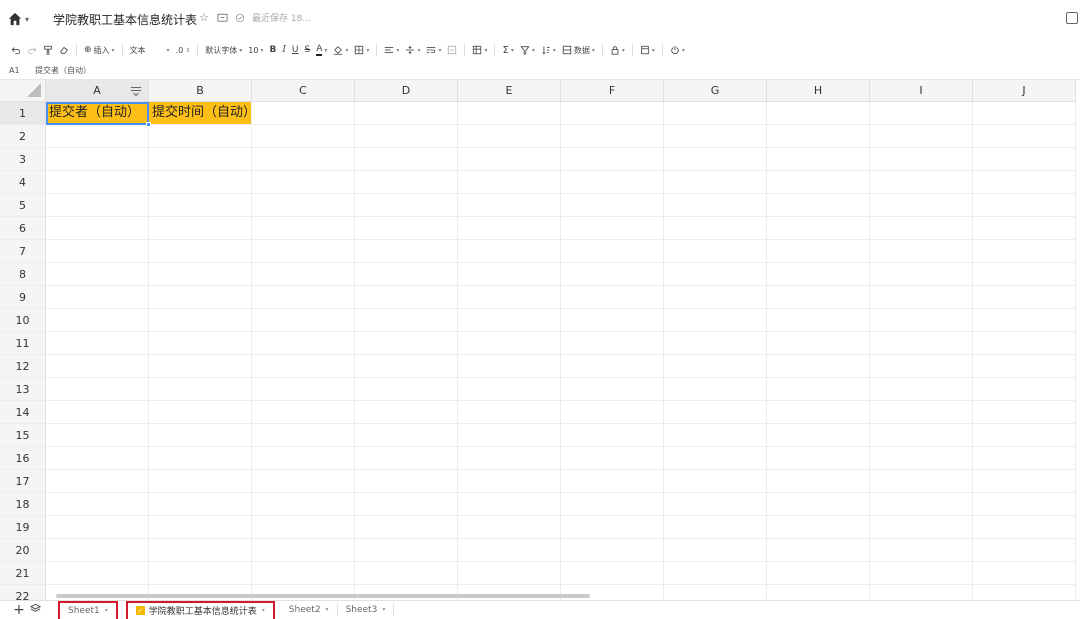 The width and height of the screenshot is (1080, 619). What do you see at coordinates (1072, 18) in the screenshot?
I see `panel-toggle-icon` at bounding box center [1072, 18].